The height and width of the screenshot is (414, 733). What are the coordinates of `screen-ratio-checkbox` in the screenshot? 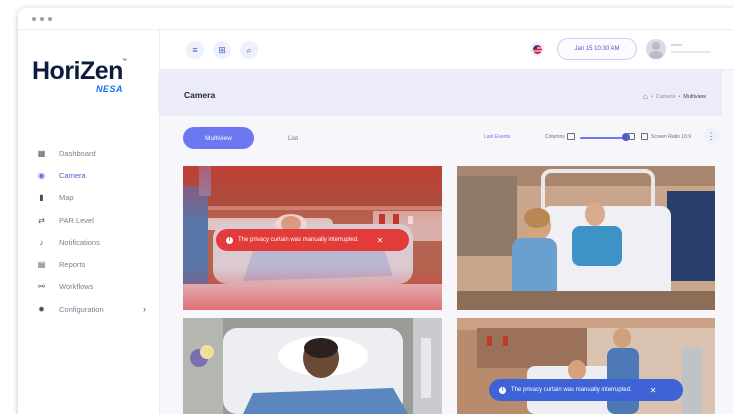 It's located at (644, 136).